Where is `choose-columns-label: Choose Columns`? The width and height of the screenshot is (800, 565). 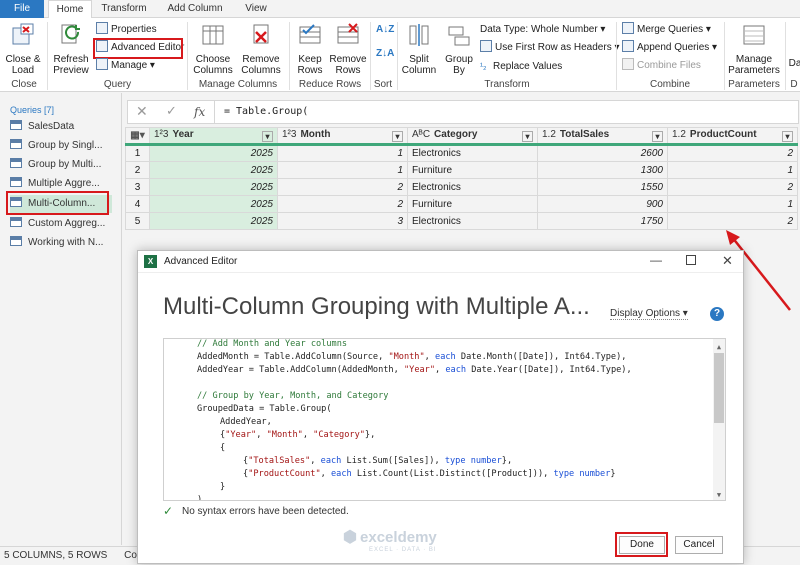
choose-columns-label: Choose Columns is located at coordinates (213, 65).